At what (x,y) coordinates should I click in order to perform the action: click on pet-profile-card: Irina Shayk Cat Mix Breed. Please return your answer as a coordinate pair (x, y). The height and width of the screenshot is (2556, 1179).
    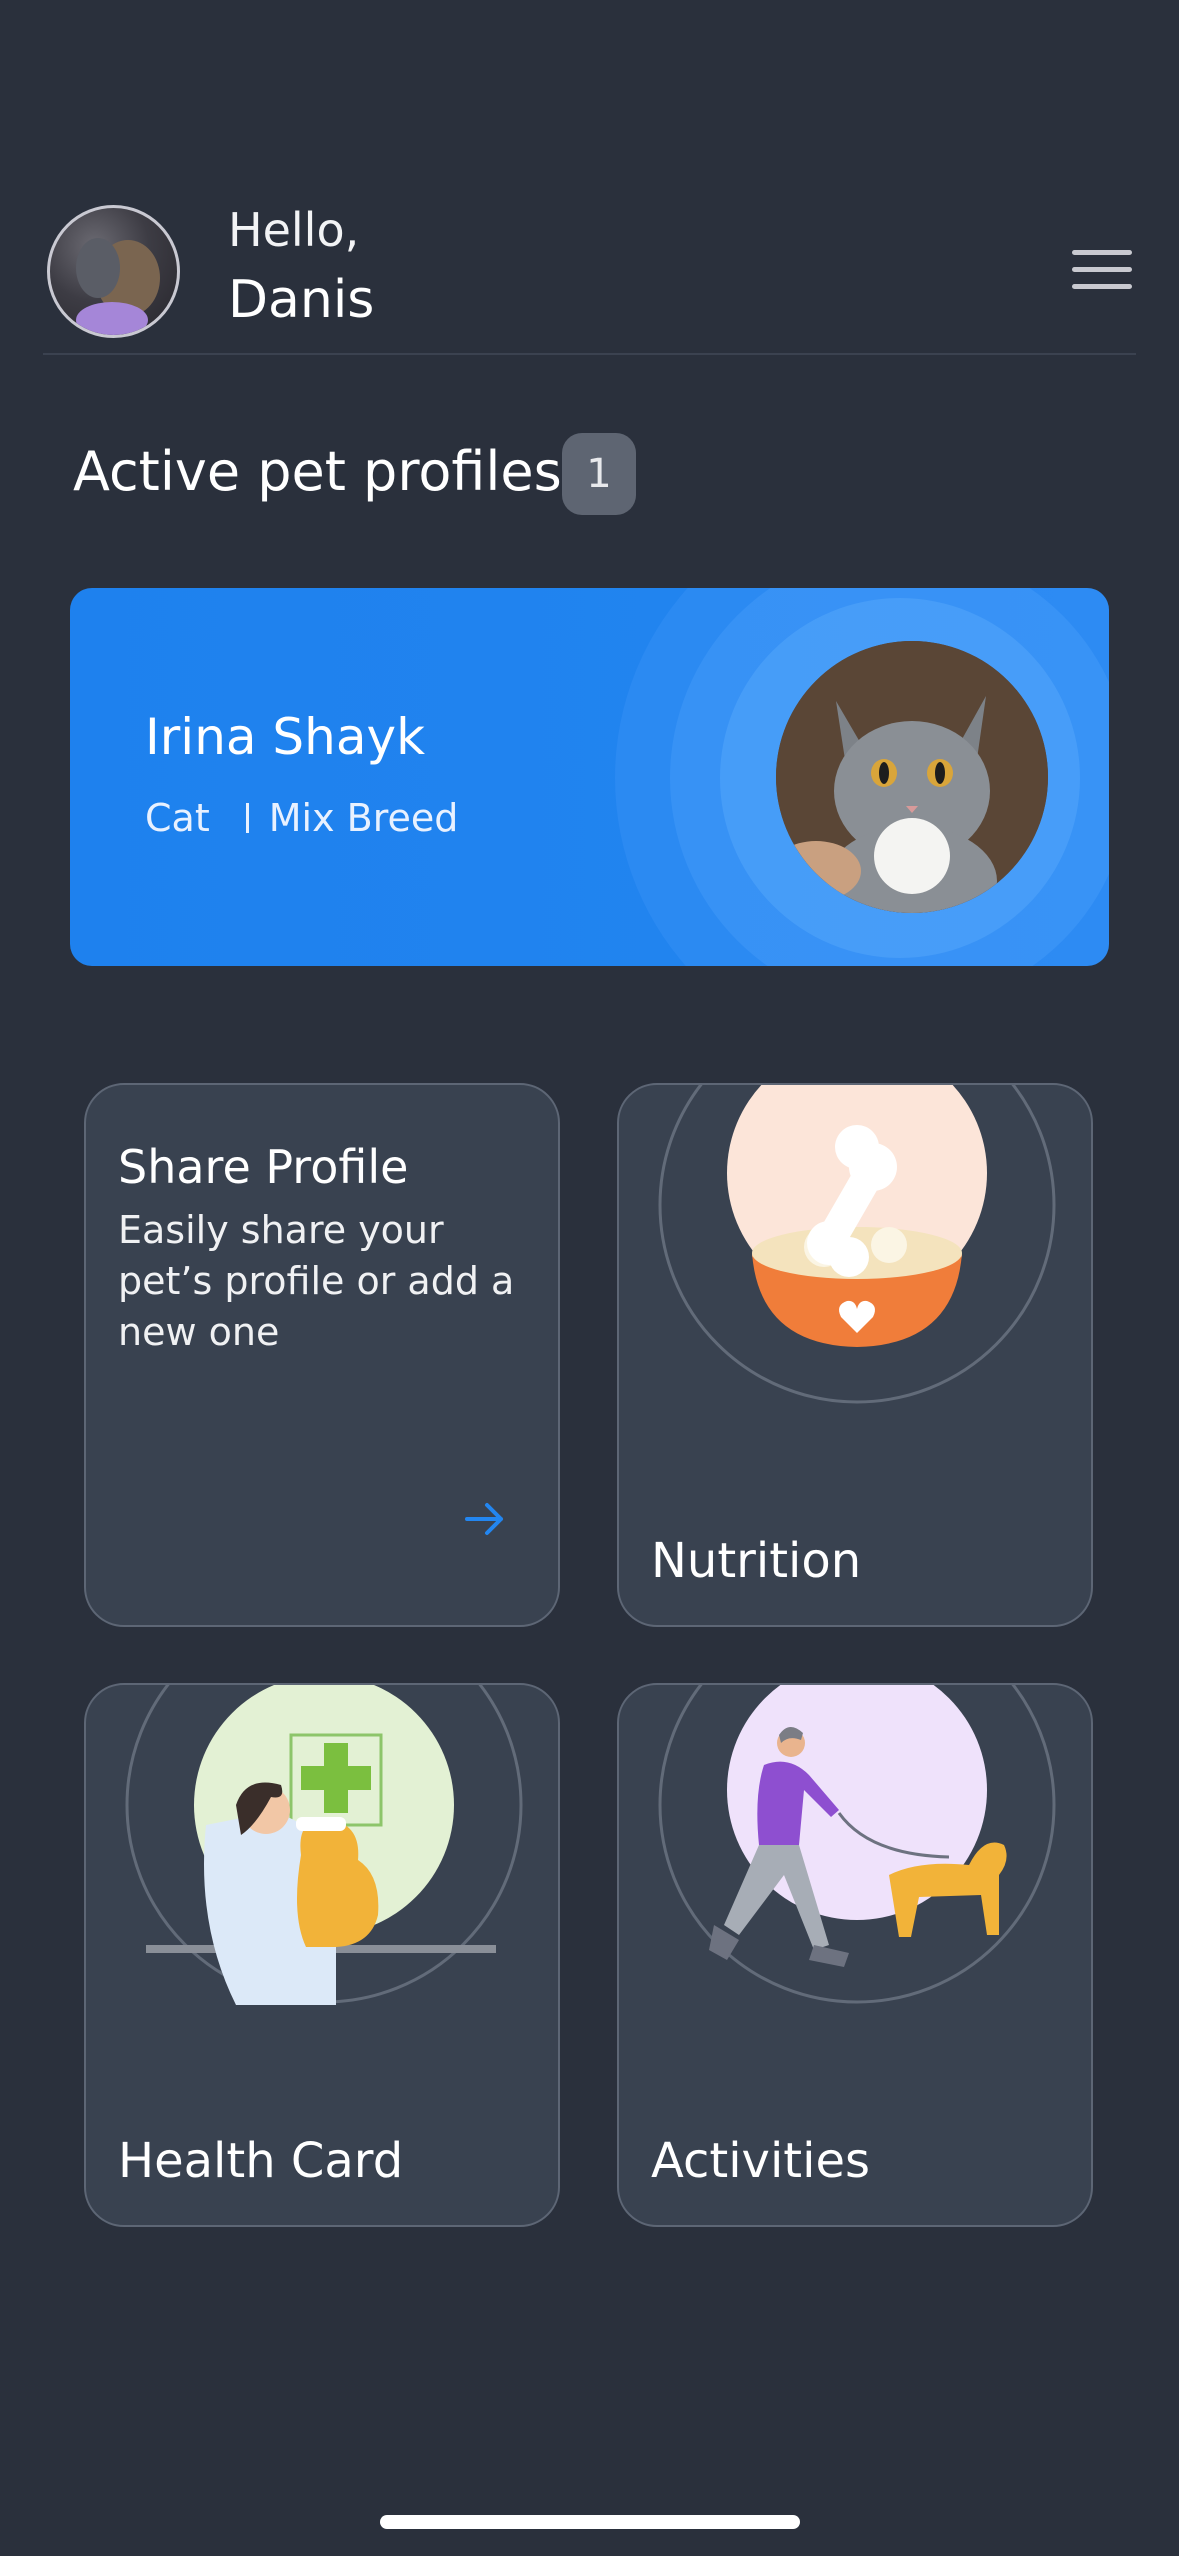
    Looking at the image, I should click on (589, 777).